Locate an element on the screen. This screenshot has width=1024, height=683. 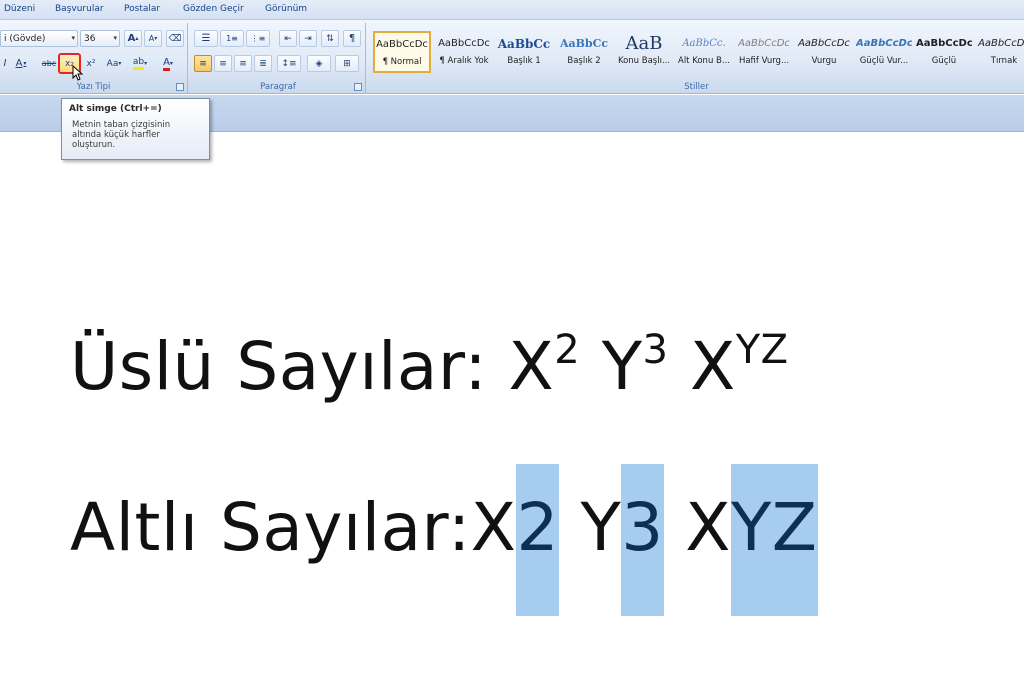
italic-icon: I is located at coordinates (5, 63).